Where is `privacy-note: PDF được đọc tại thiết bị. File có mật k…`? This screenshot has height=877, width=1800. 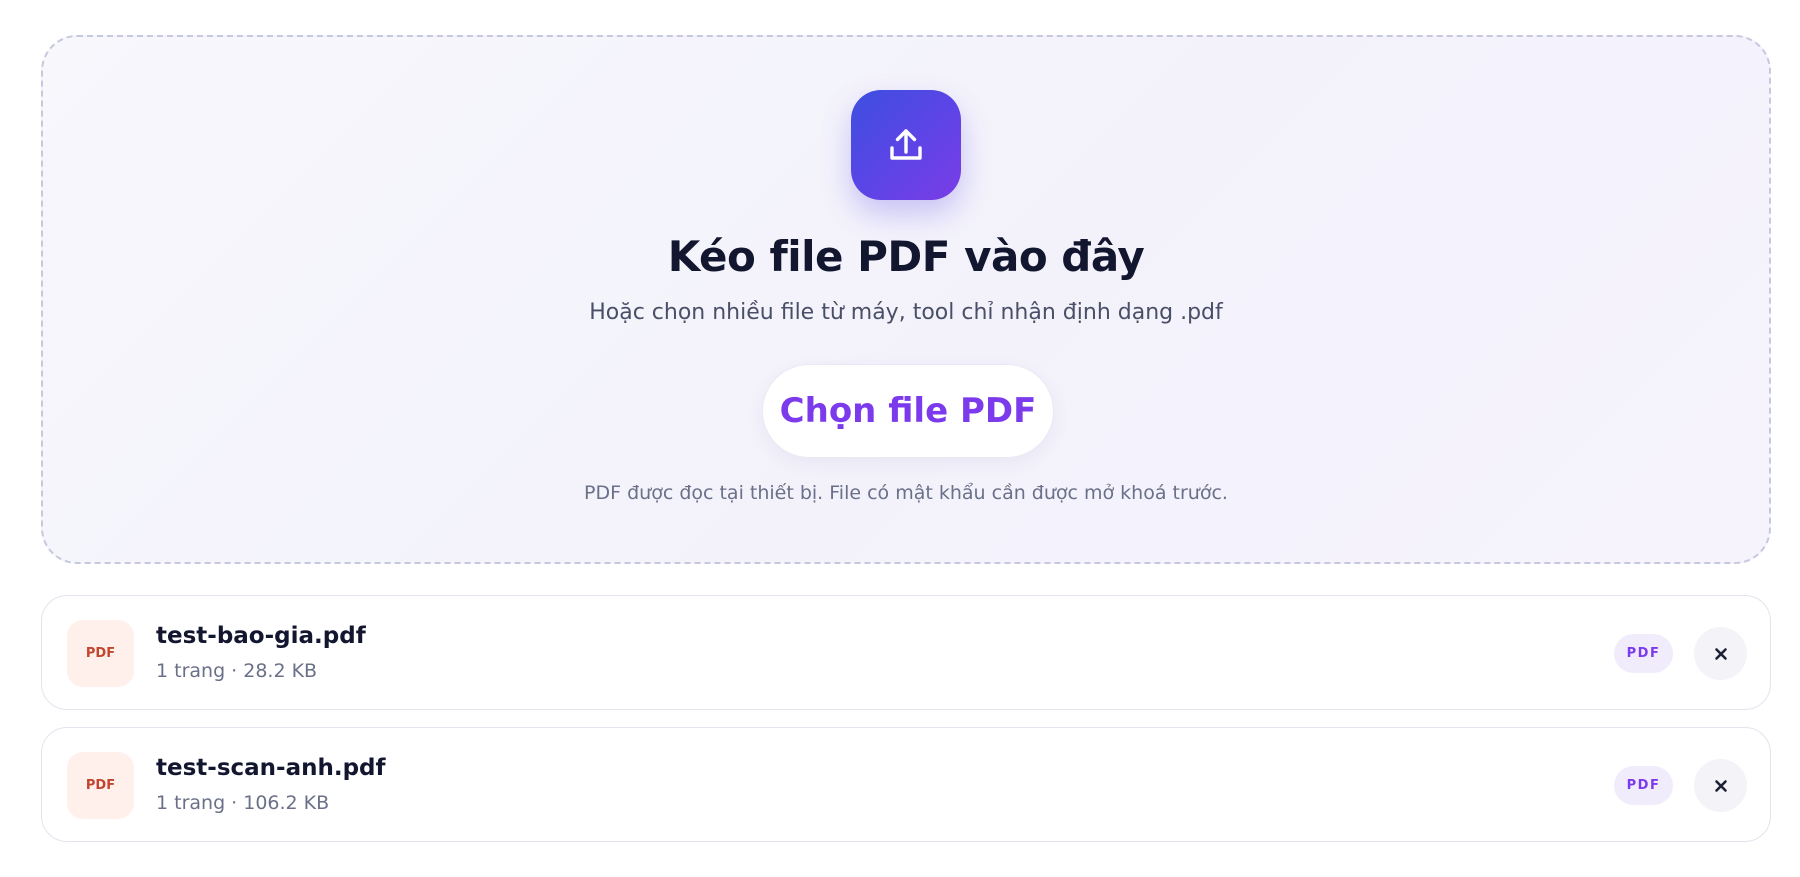 privacy-note: PDF được đọc tại thiết bị. File có mật k… is located at coordinates (906, 493).